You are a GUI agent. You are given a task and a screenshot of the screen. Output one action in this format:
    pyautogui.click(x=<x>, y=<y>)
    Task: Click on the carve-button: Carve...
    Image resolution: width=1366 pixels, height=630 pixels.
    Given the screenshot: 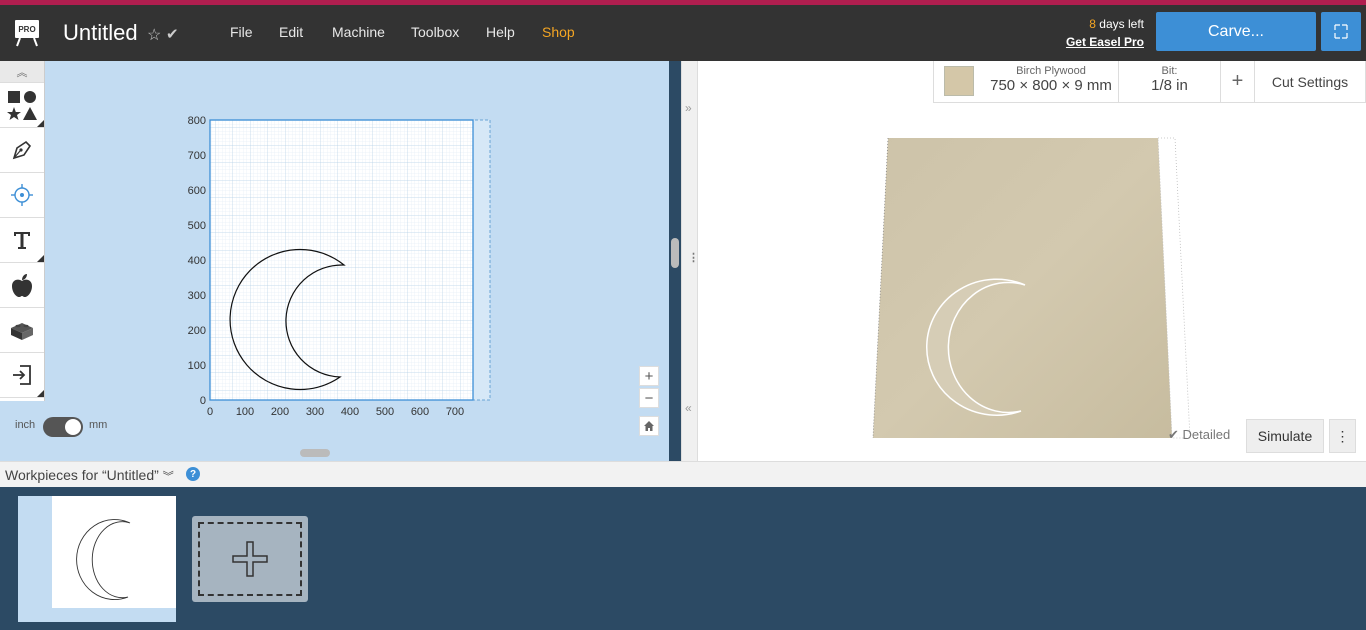 What is the action you would take?
    pyautogui.click(x=1236, y=31)
    